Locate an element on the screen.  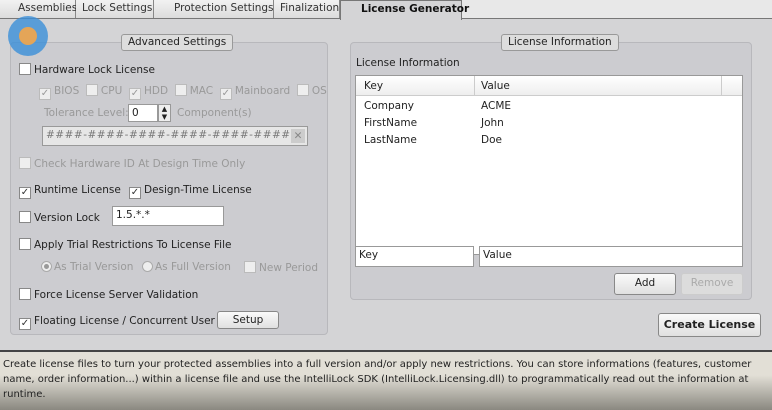
clear-icon: ✕ is located at coordinates (298, 136).